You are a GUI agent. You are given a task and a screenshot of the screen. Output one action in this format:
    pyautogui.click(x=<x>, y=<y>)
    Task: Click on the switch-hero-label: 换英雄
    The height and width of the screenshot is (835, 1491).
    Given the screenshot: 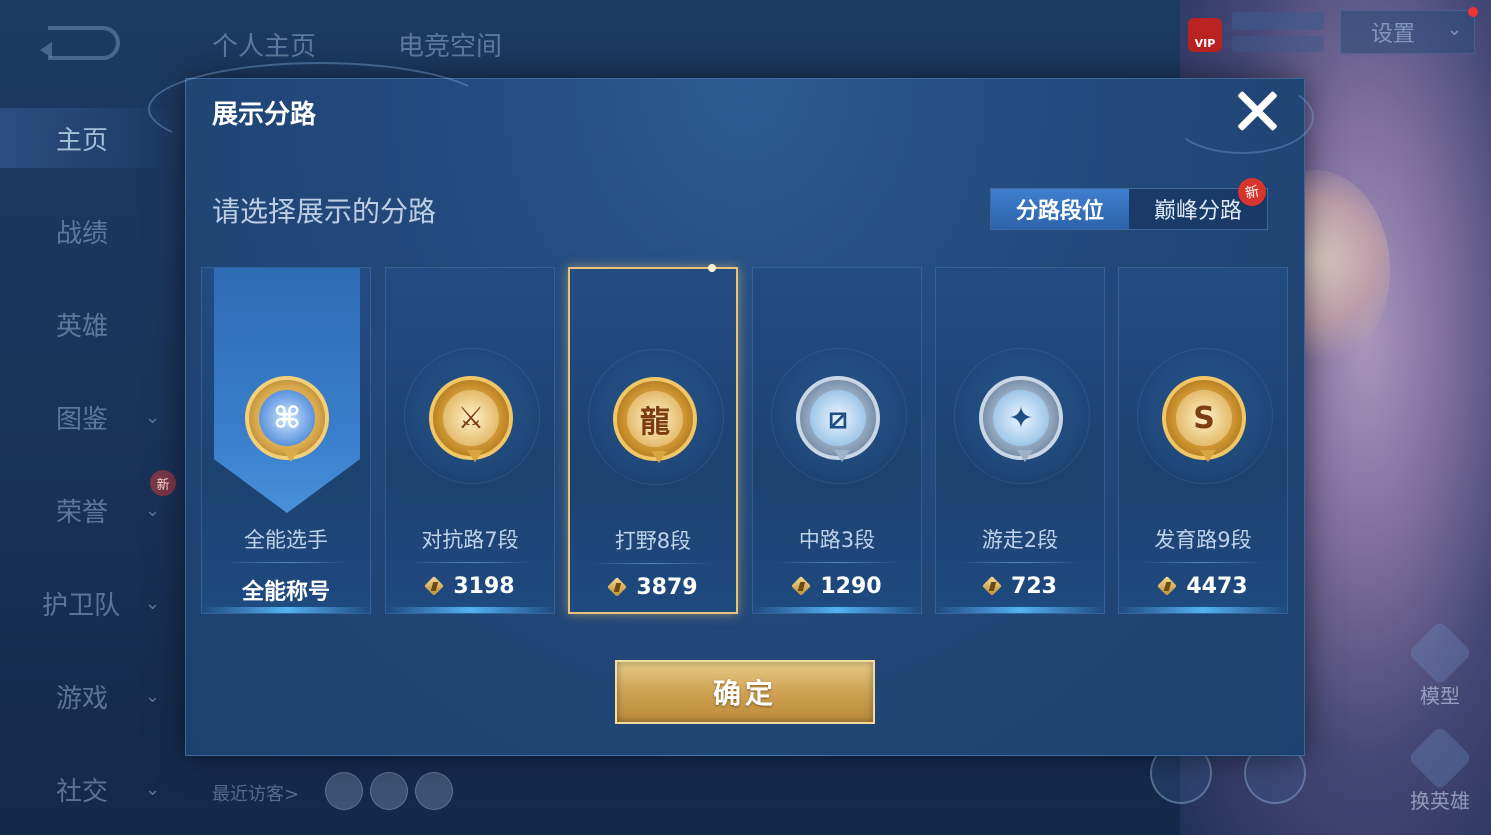 What is the action you would take?
    pyautogui.click(x=1440, y=801)
    